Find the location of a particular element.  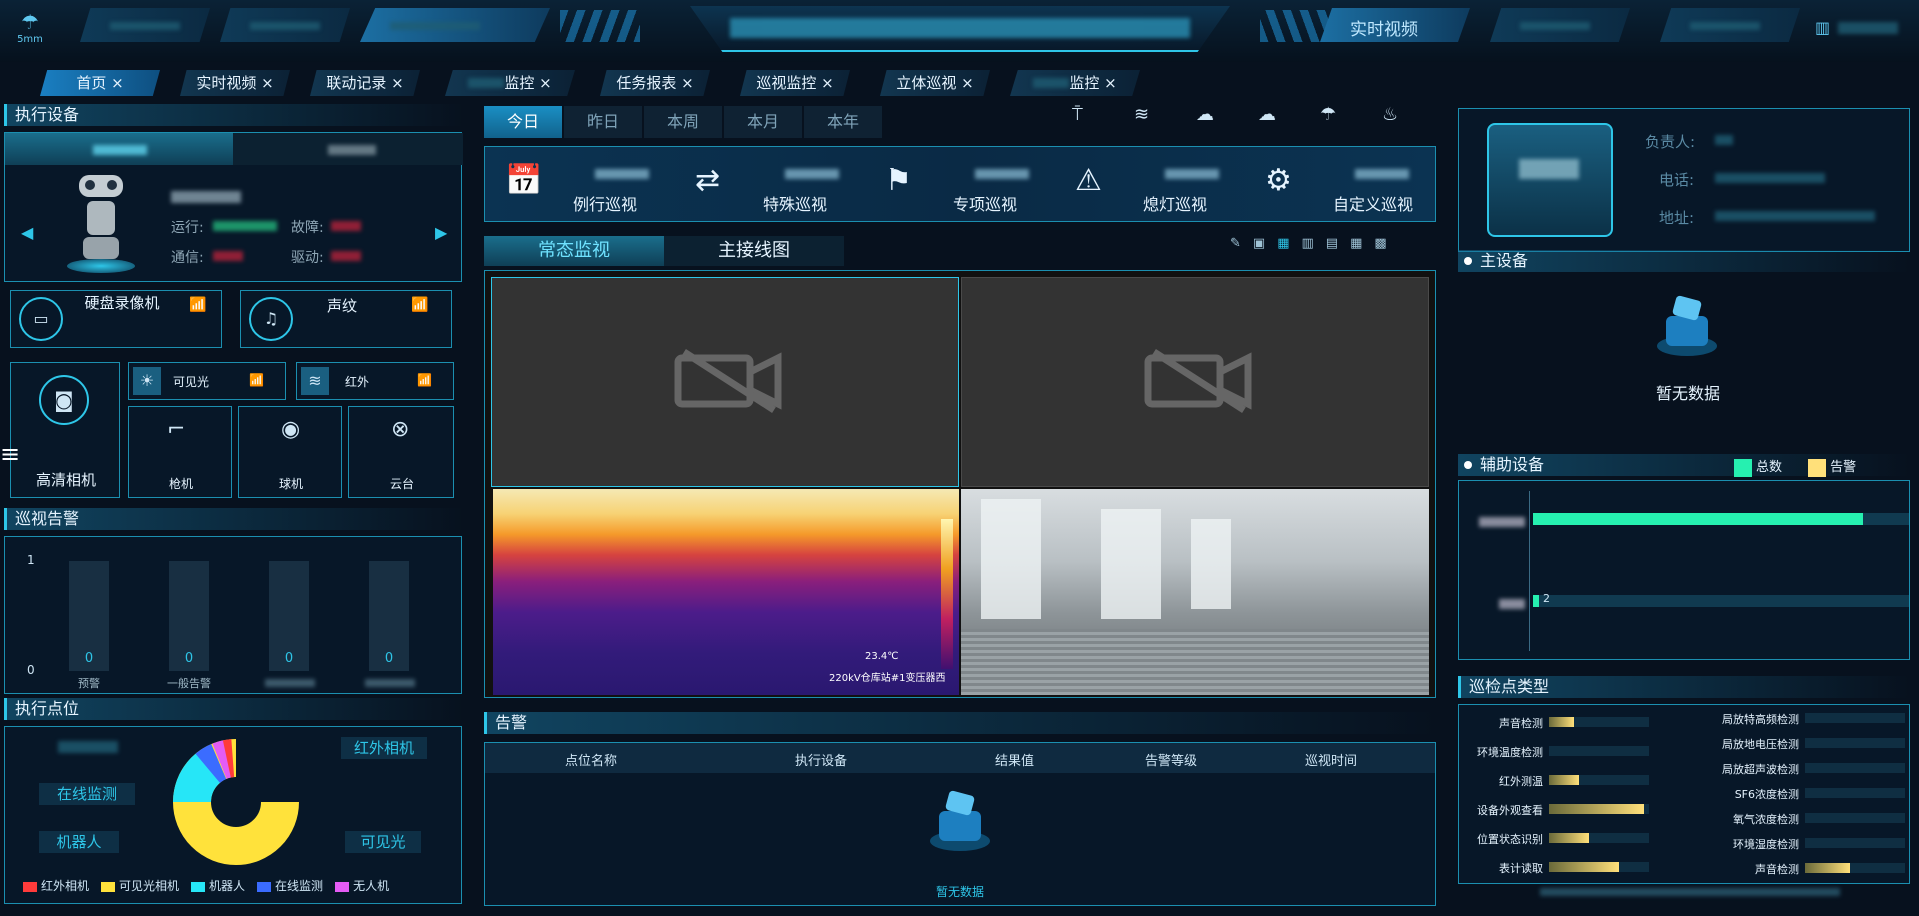

office-video-tile is located at coordinates (1195, 592).